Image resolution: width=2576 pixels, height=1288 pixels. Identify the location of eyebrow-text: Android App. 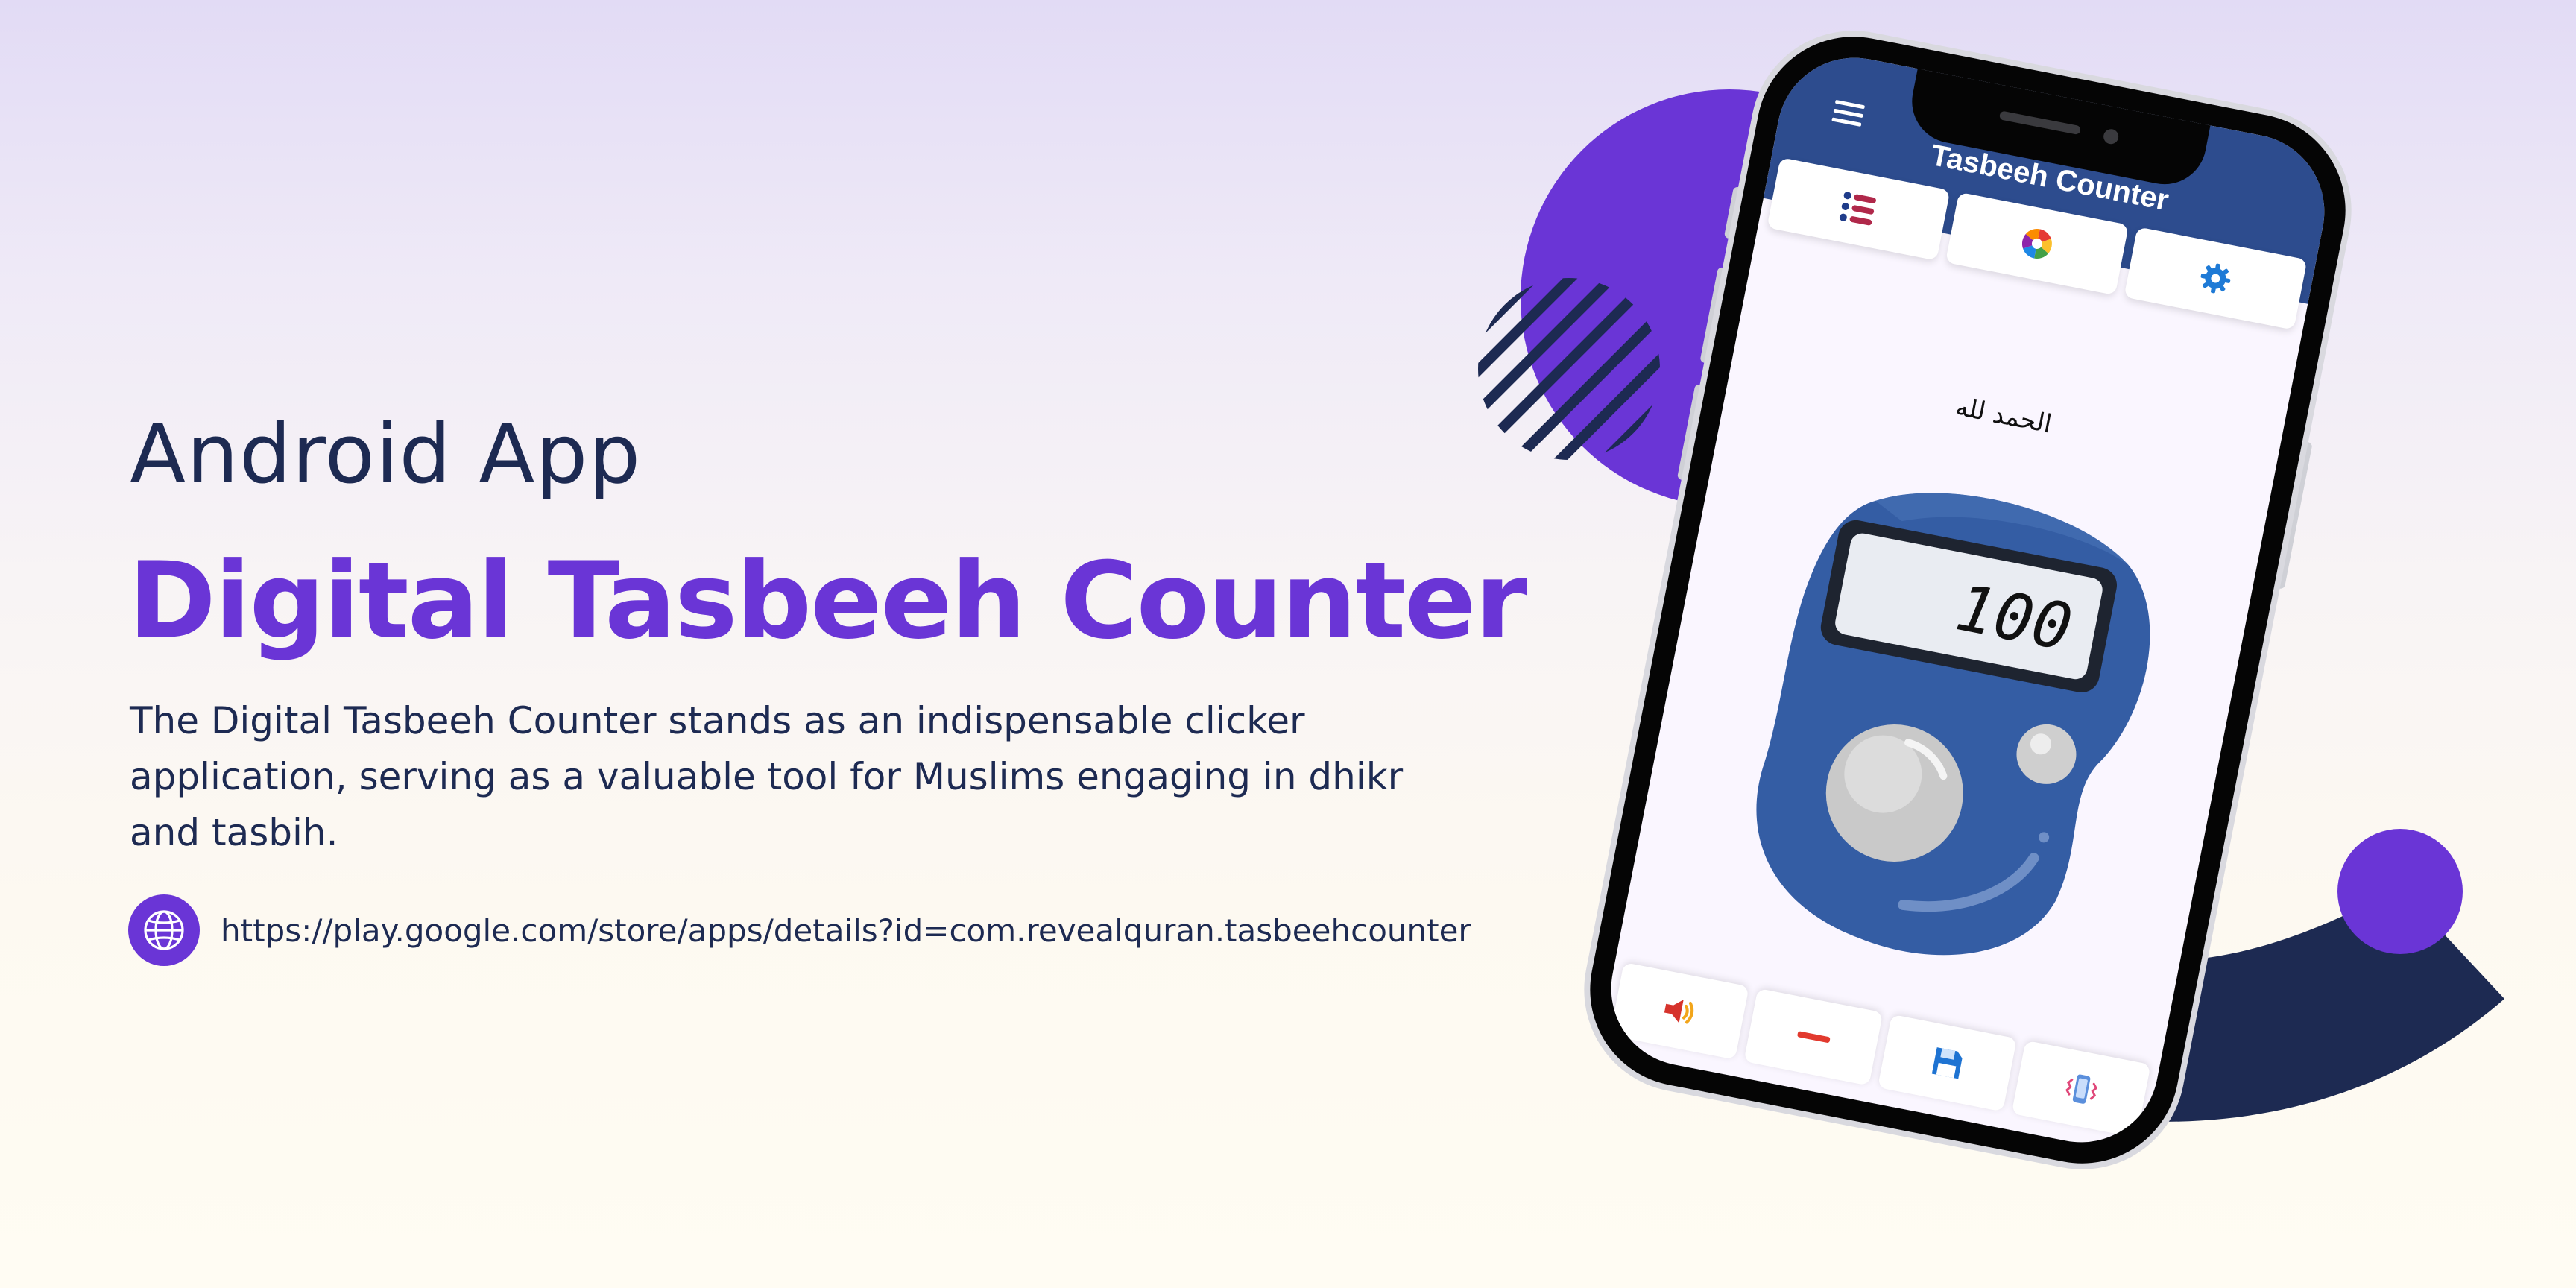
(386, 454).